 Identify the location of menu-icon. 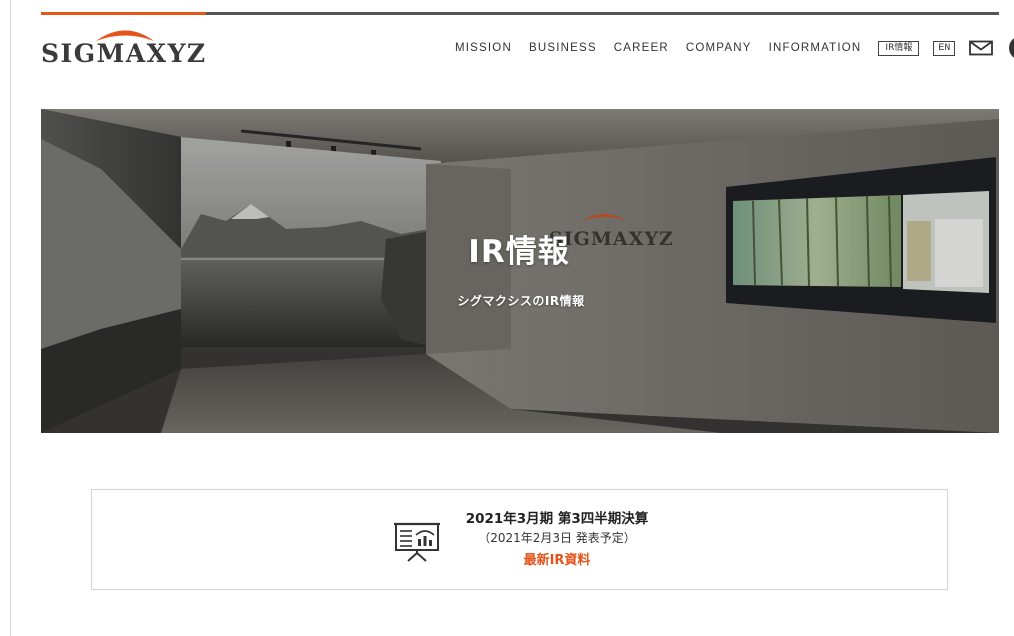
(1011, 48).